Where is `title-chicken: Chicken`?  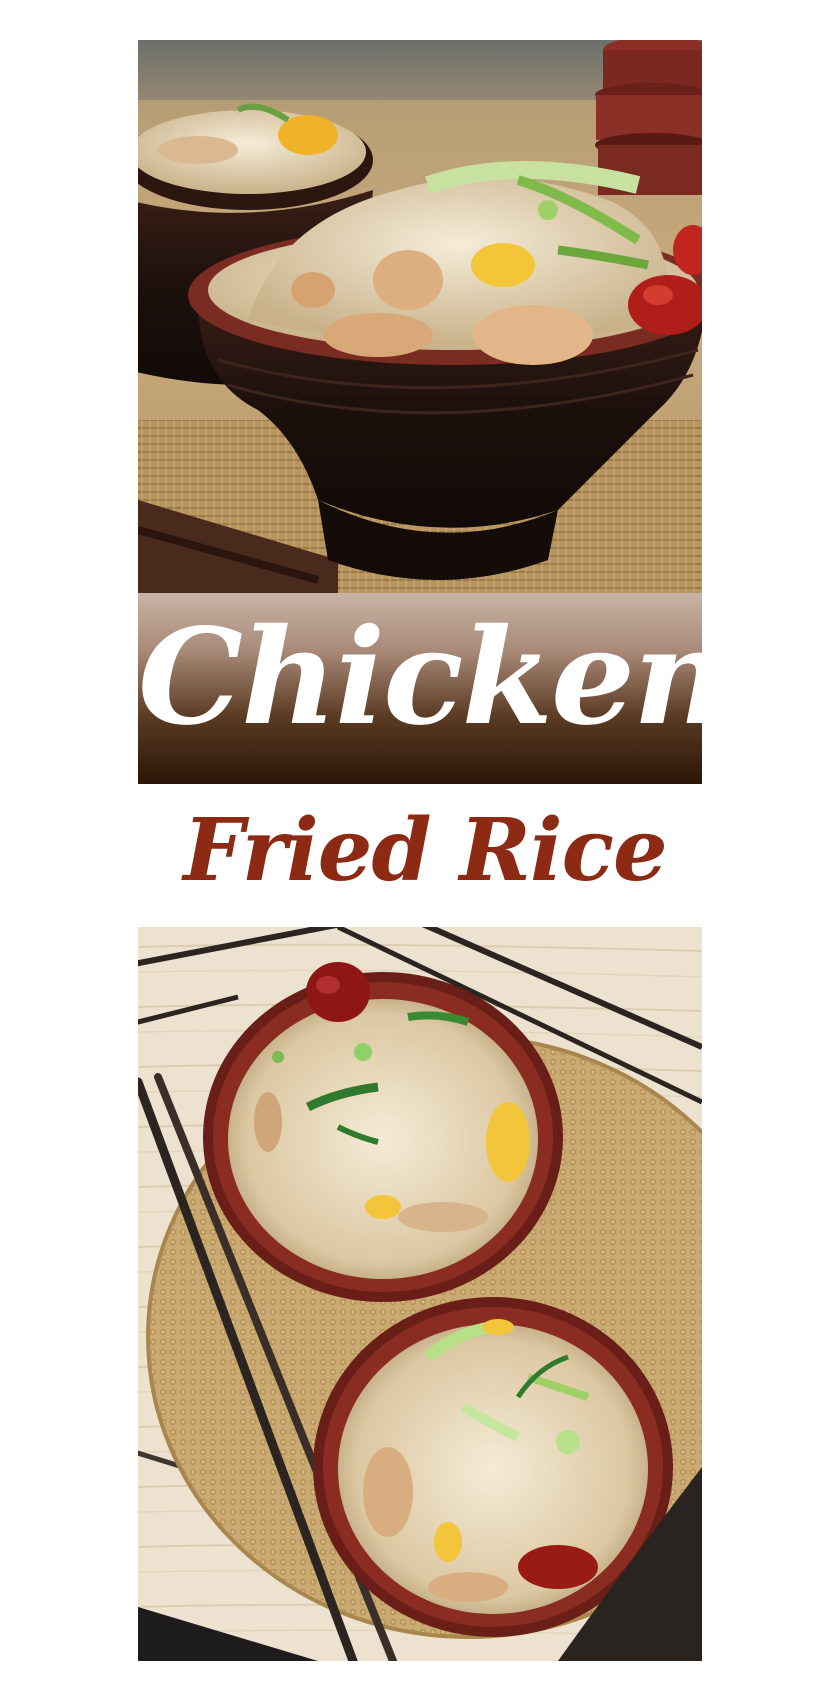
title-chicken: Chicken is located at coordinates (420, 677).